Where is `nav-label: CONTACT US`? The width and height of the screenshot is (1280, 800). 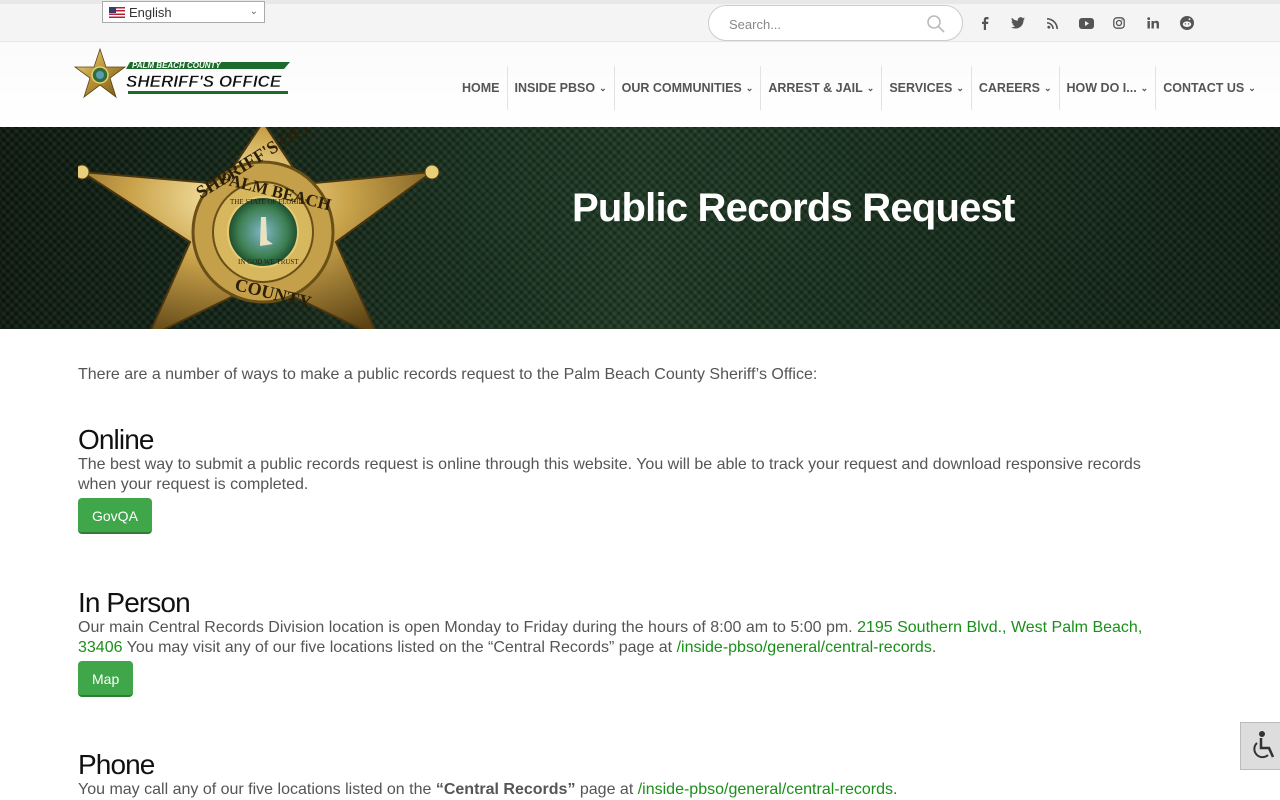 nav-label: CONTACT US is located at coordinates (1204, 88).